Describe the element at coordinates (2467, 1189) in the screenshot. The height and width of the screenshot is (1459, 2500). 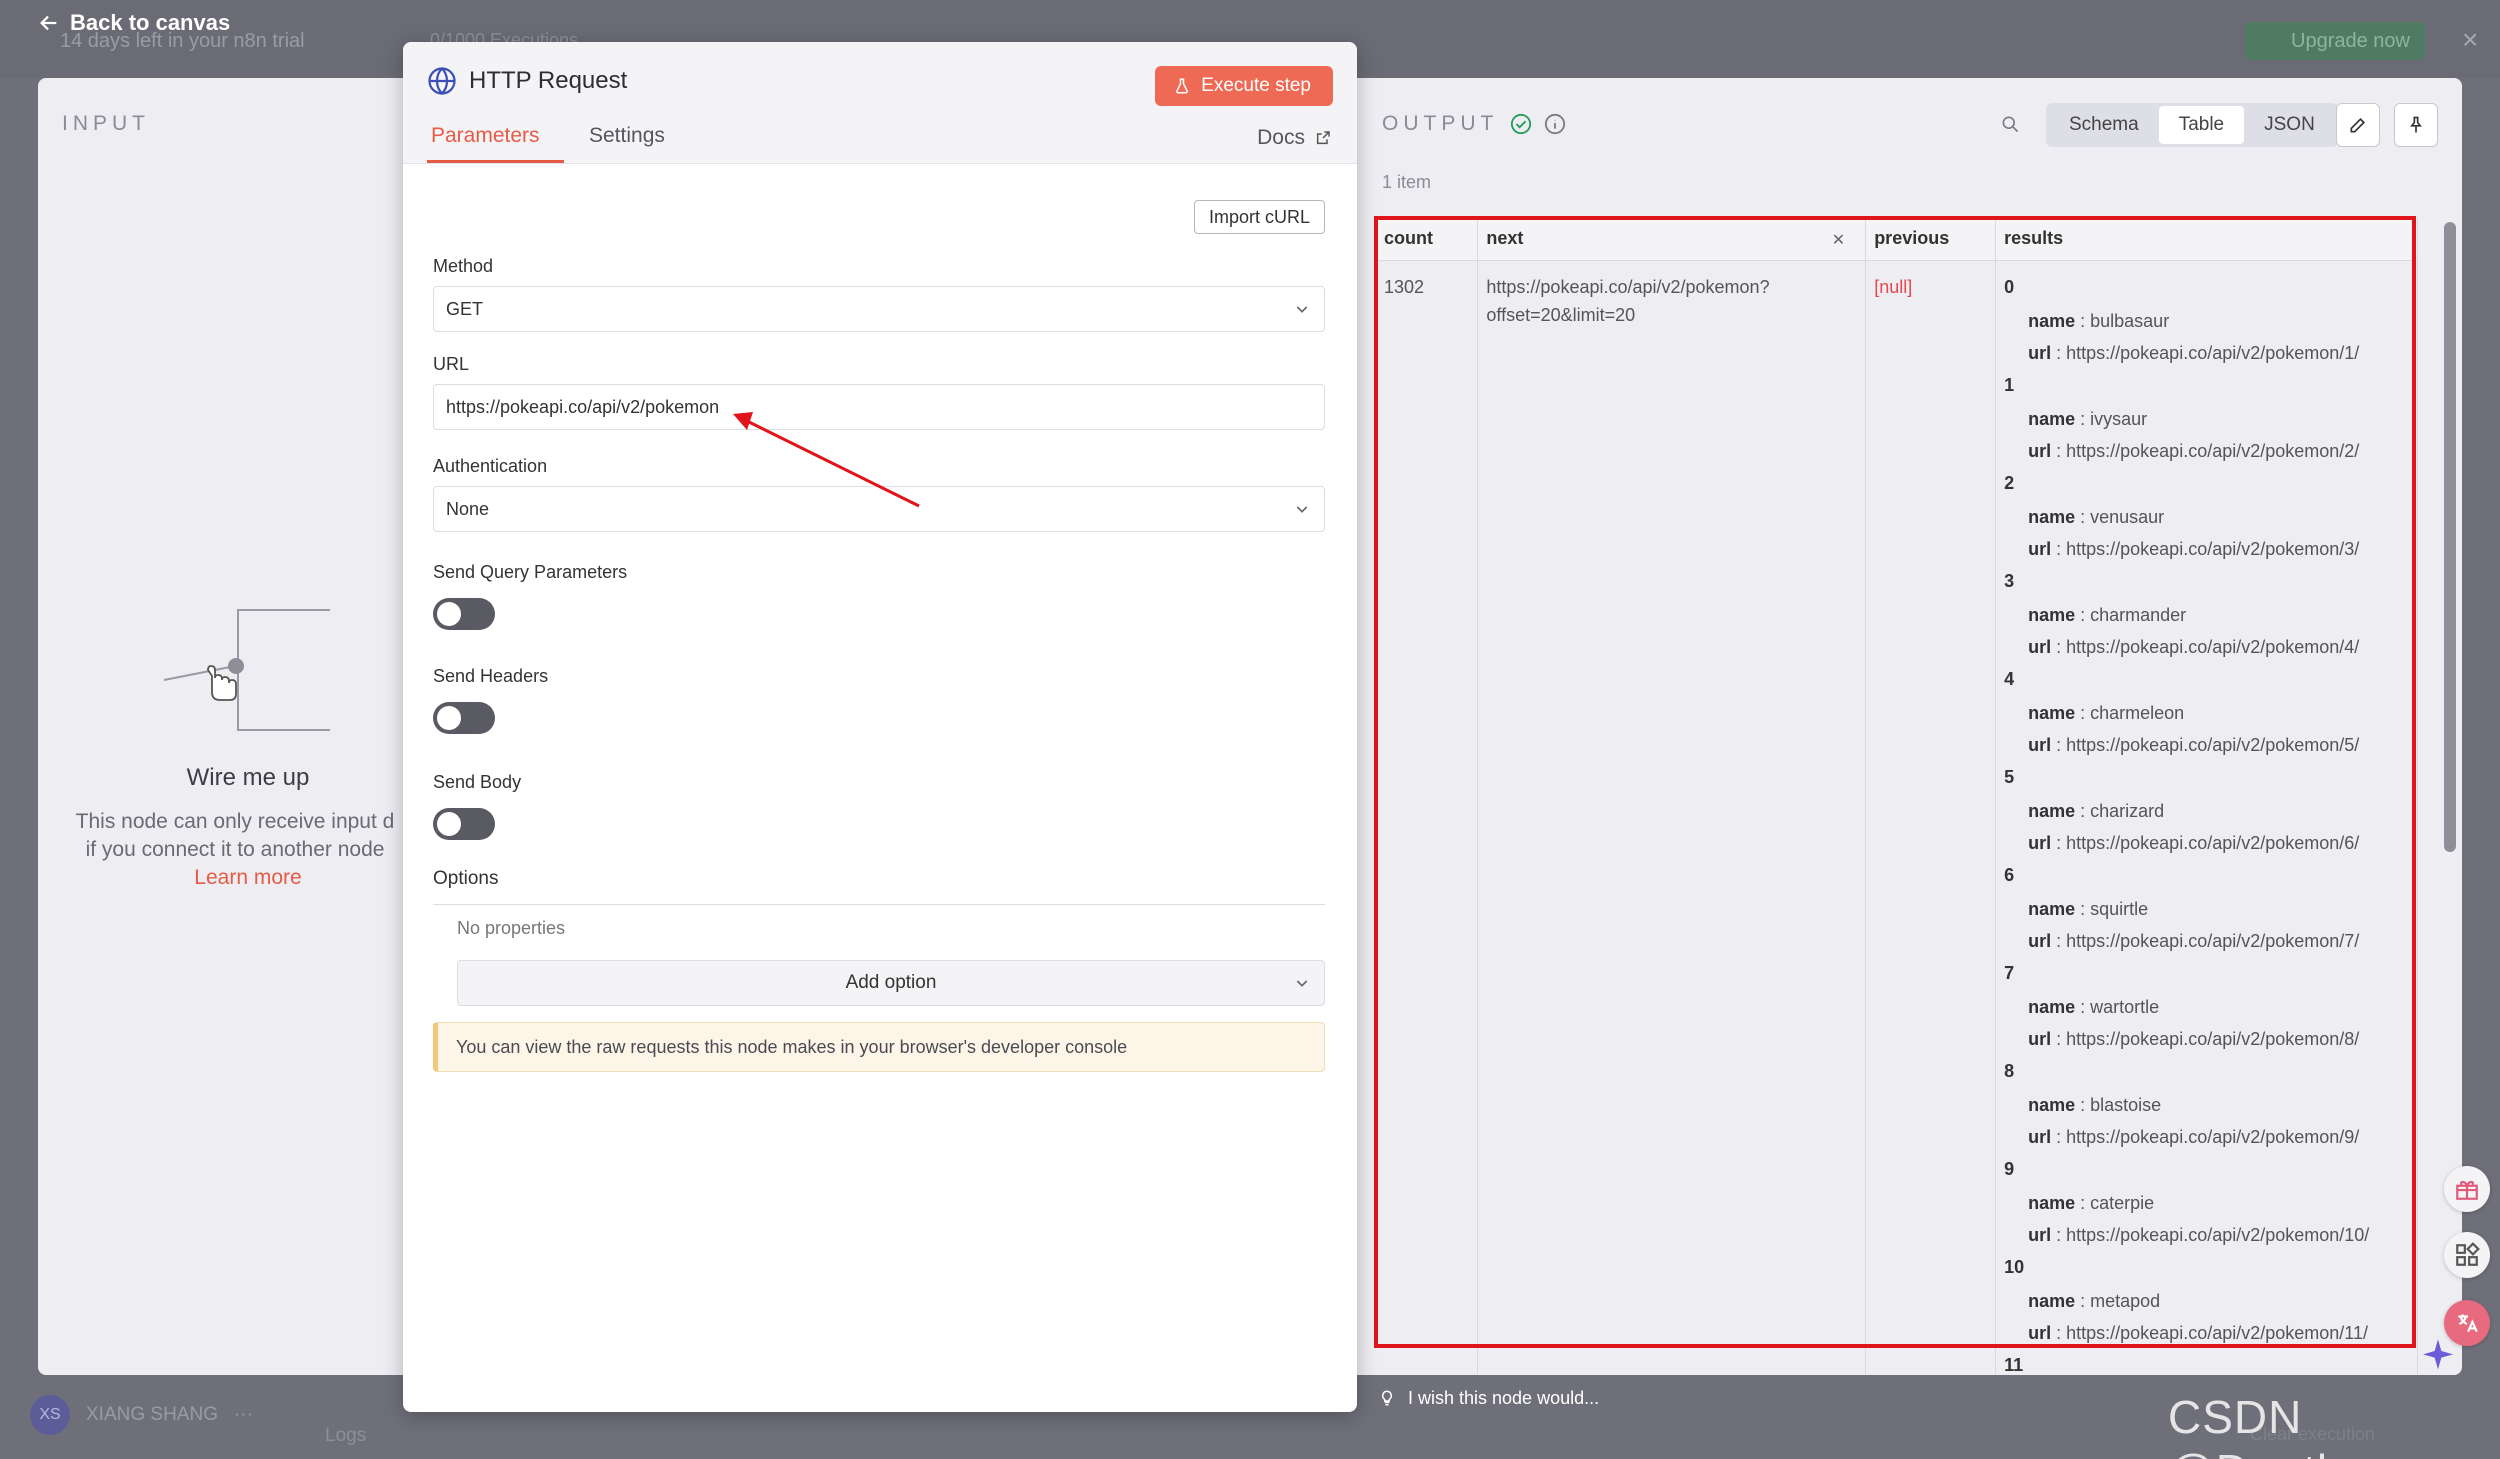
I see `gift-button` at that location.